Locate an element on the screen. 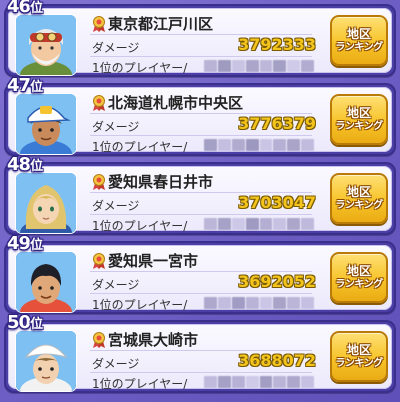  rank-number: 49位 is located at coordinates (25, 243).